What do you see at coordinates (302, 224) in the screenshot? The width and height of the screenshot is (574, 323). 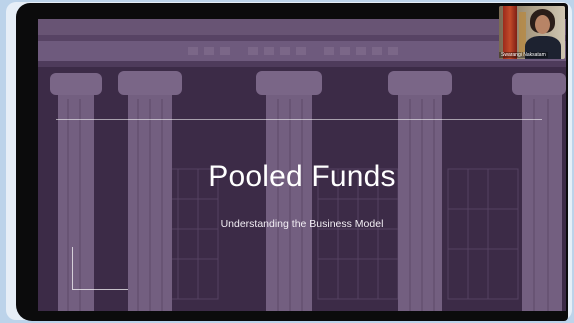 I see `slide-subtitle: Understanding the Business Model` at bounding box center [302, 224].